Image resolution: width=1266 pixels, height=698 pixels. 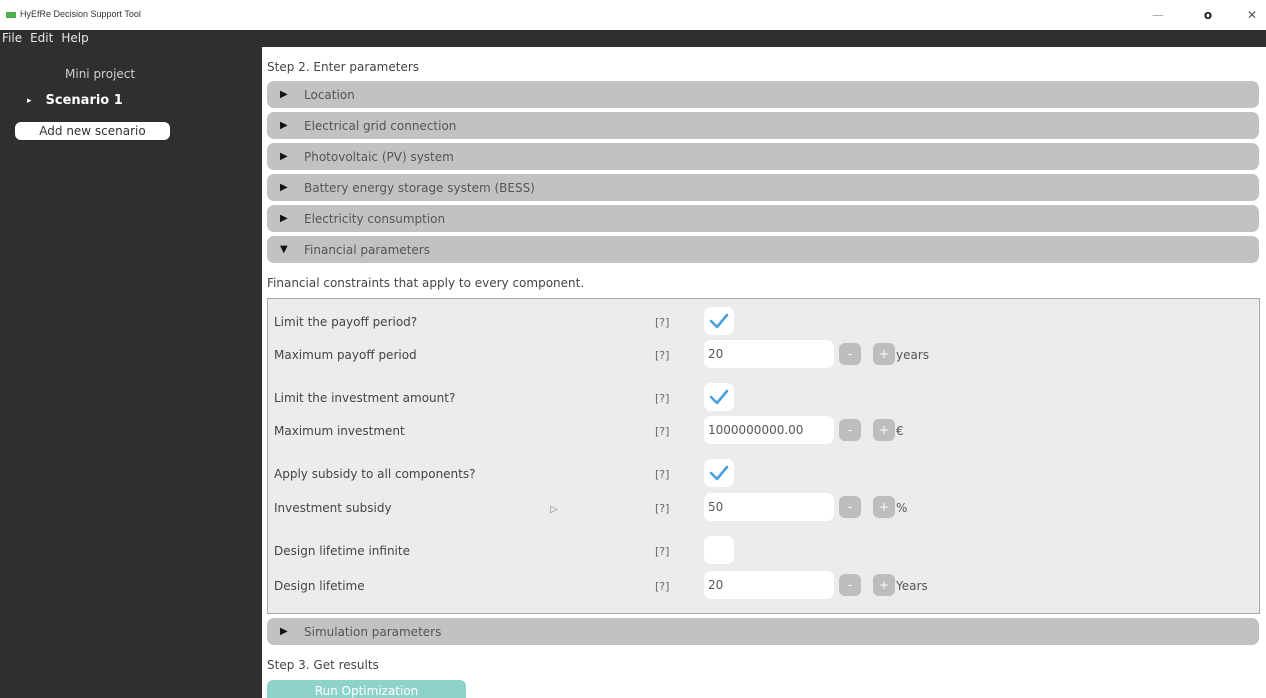 I want to click on design-lifetime-input, so click(x=769, y=585).